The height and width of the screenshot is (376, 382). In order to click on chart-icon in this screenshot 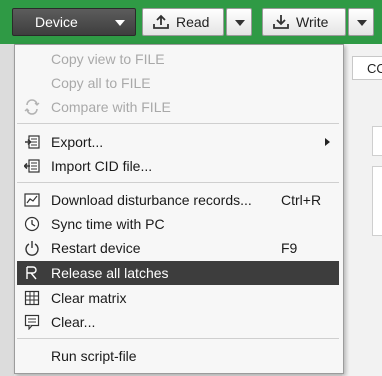, I will do `click(32, 200)`.